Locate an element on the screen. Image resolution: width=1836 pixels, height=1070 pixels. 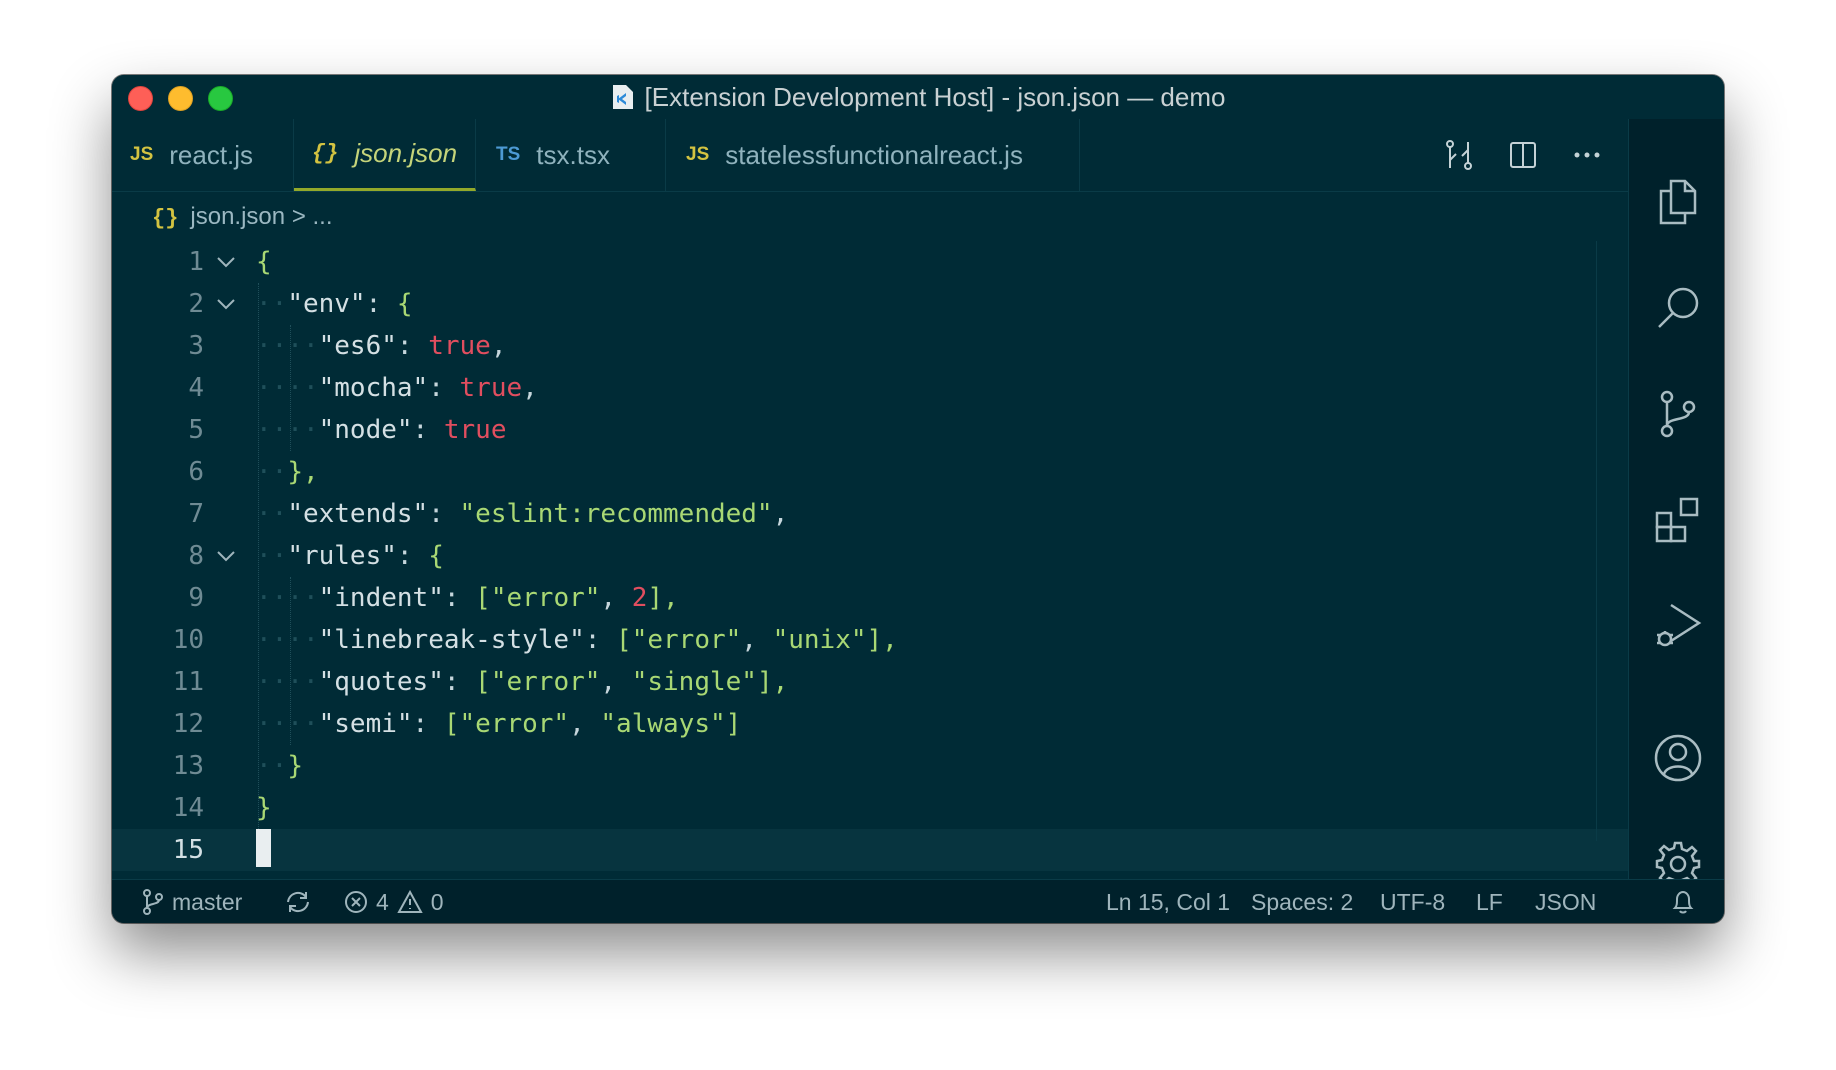
ts-file-icon: TS is located at coordinates (508, 154).